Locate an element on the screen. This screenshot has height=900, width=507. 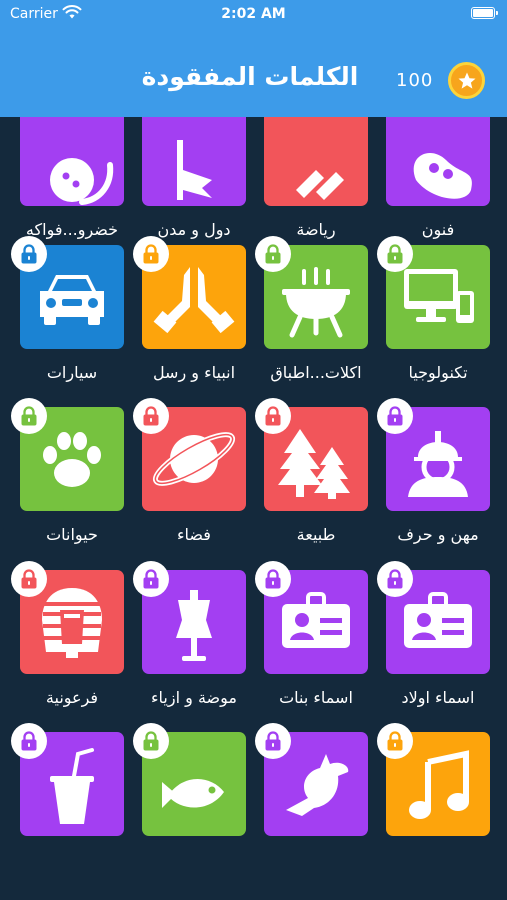
battery-icon is located at coordinates (484, 13).